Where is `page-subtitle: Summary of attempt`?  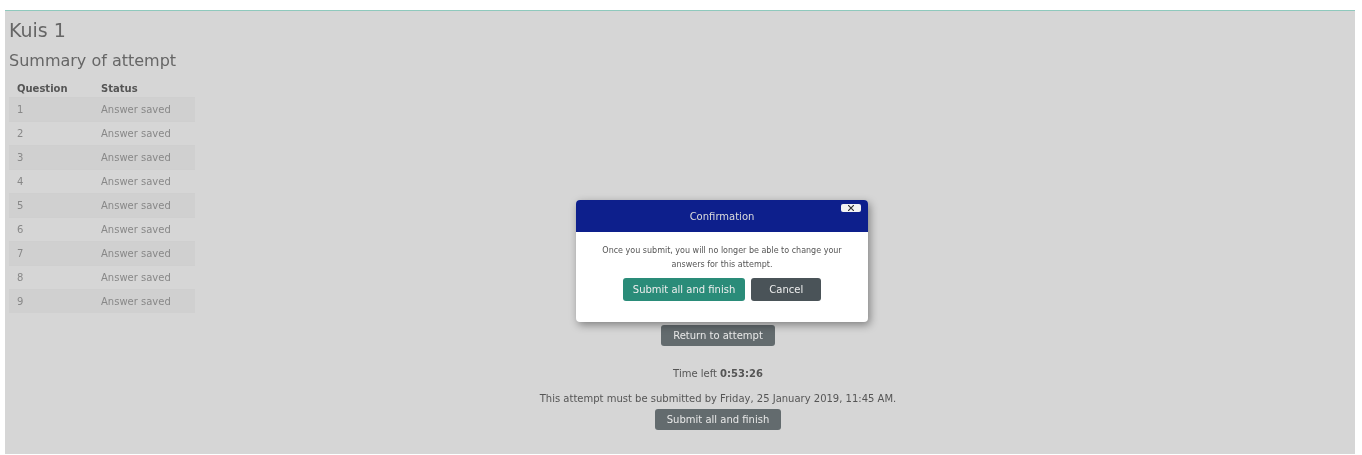
page-subtitle: Summary of attempt is located at coordinates (93, 61).